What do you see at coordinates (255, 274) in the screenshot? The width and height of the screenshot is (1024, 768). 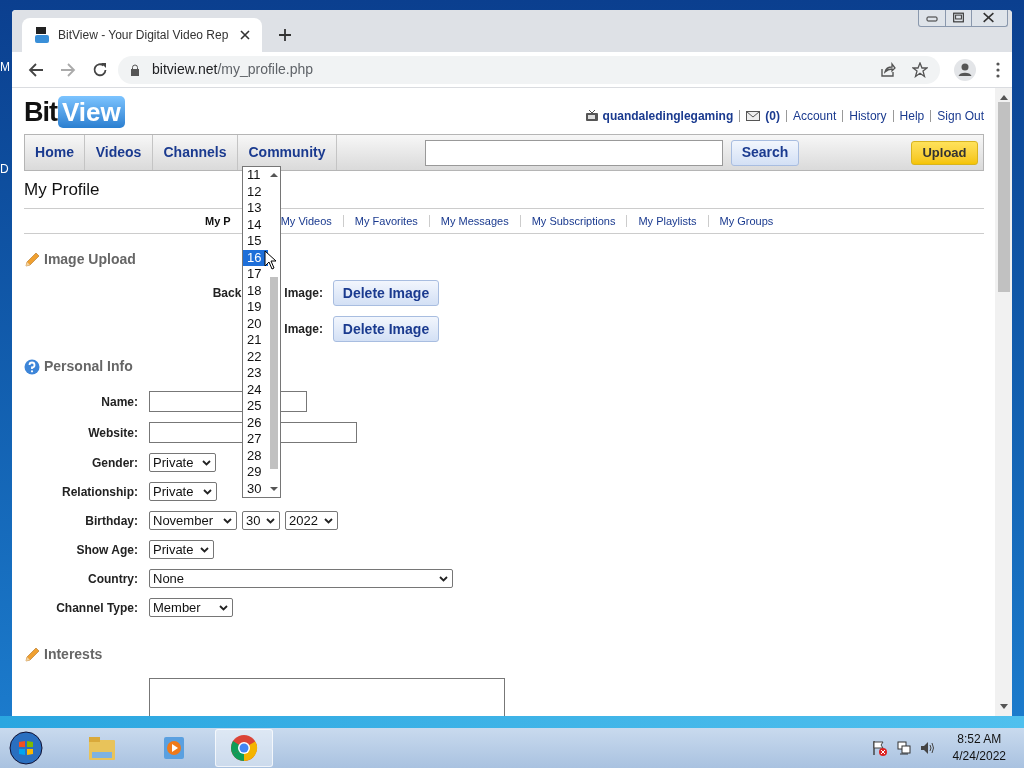 I see `dropdown-option: 17` at bounding box center [255, 274].